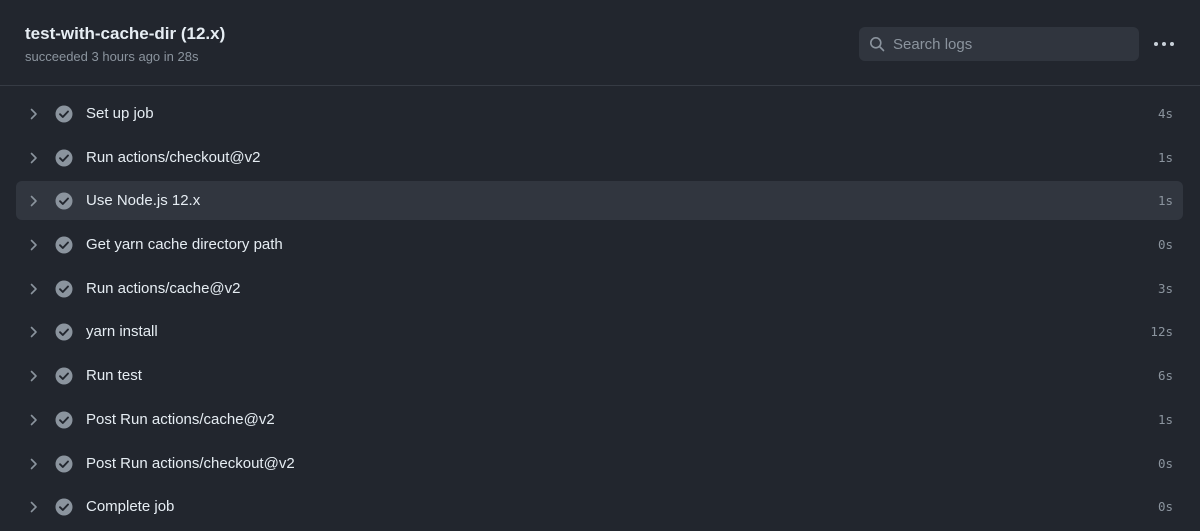  Describe the element at coordinates (599, 244) in the screenshot. I see `step-row: Get yarn cache directory path 0s` at that location.